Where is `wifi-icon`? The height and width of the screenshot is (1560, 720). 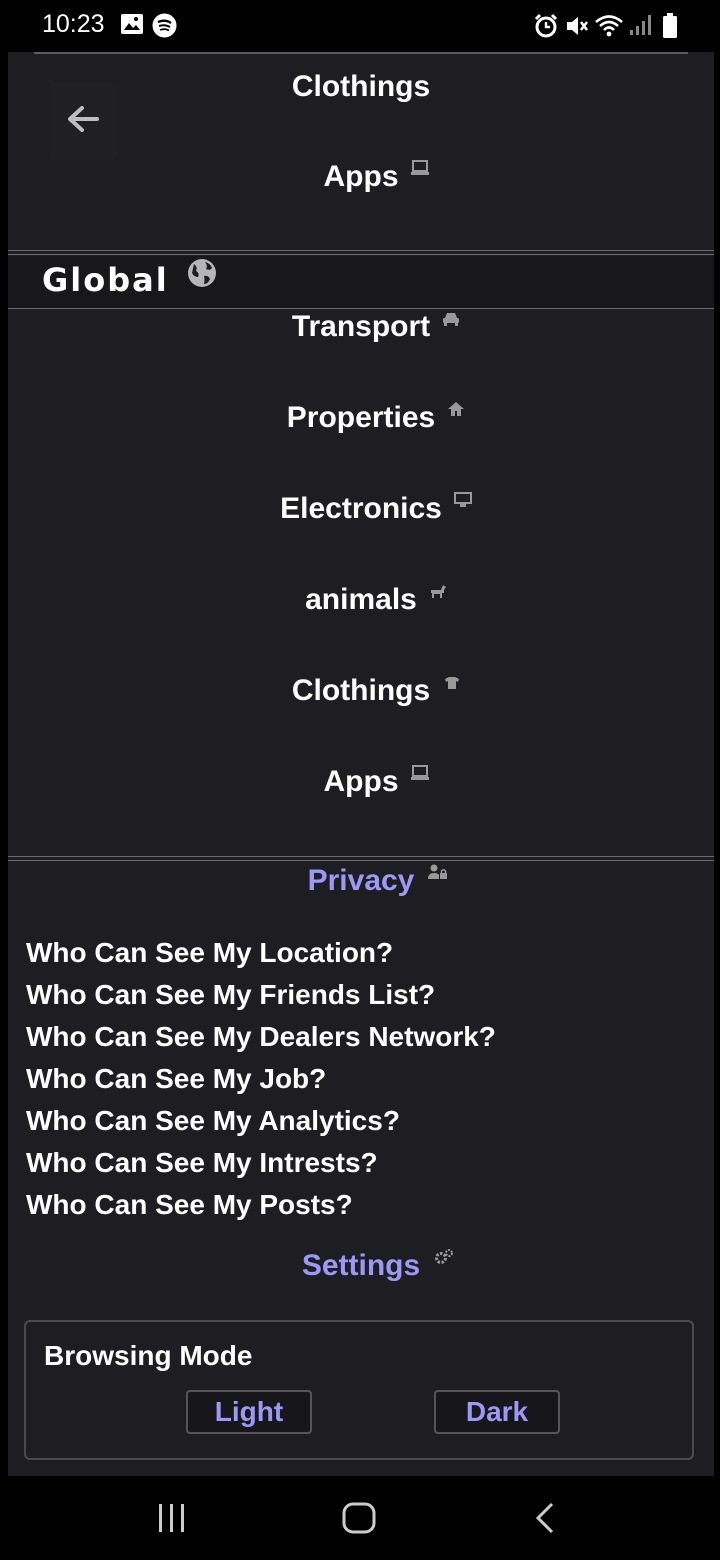 wifi-icon is located at coordinates (609, 28).